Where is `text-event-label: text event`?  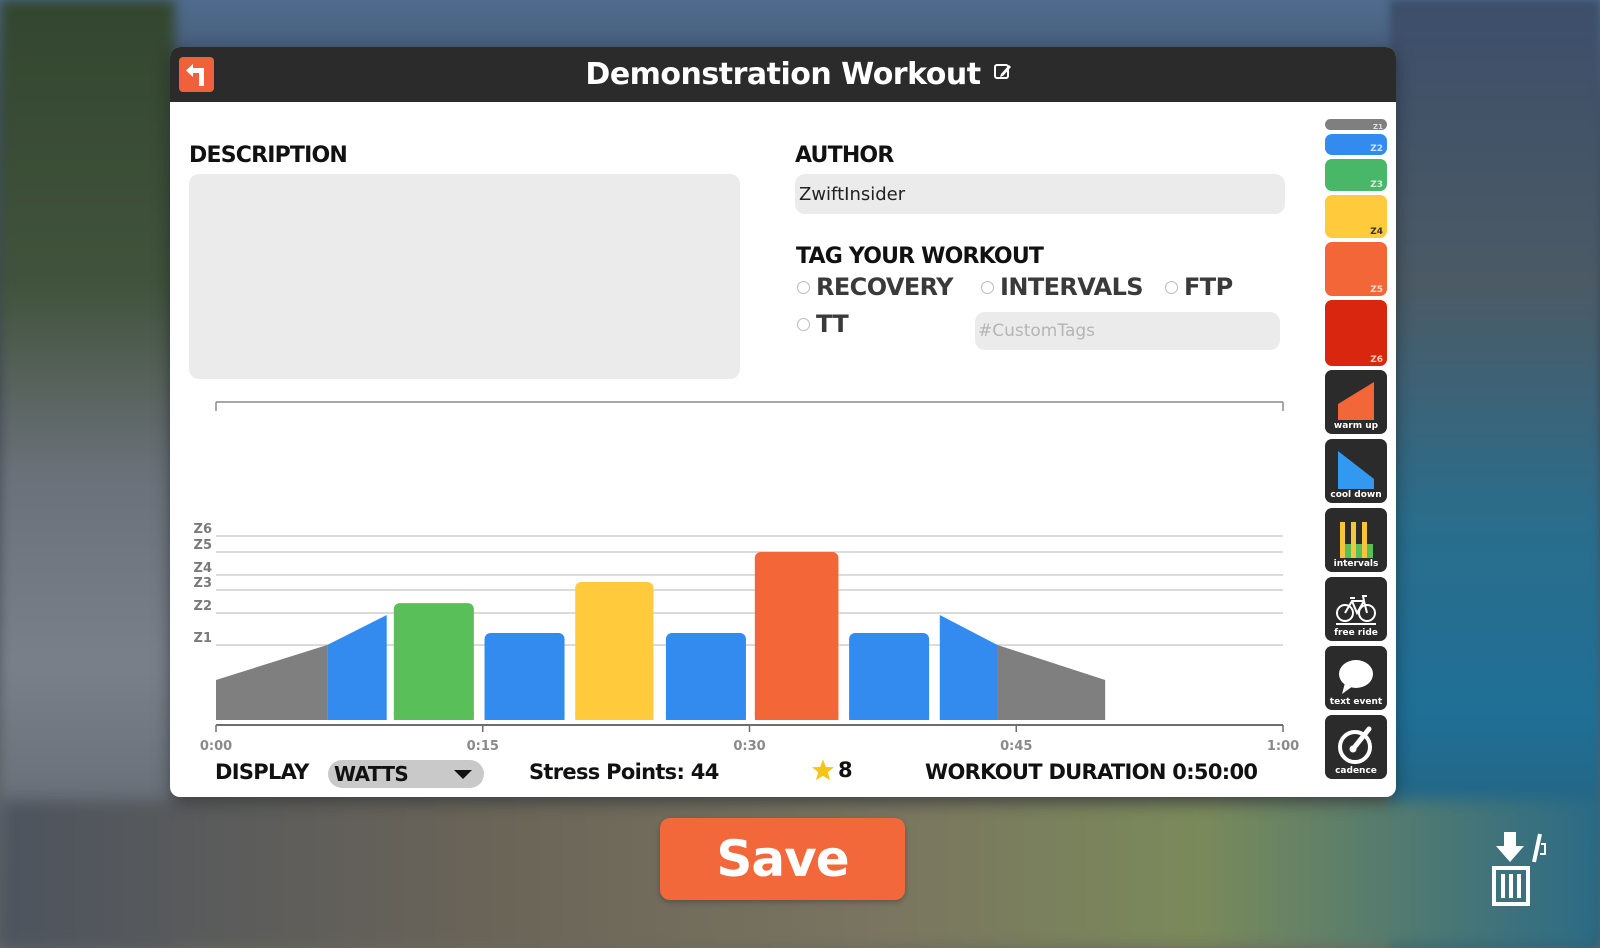
text-event-label: text event is located at coordinates (1356, 702).